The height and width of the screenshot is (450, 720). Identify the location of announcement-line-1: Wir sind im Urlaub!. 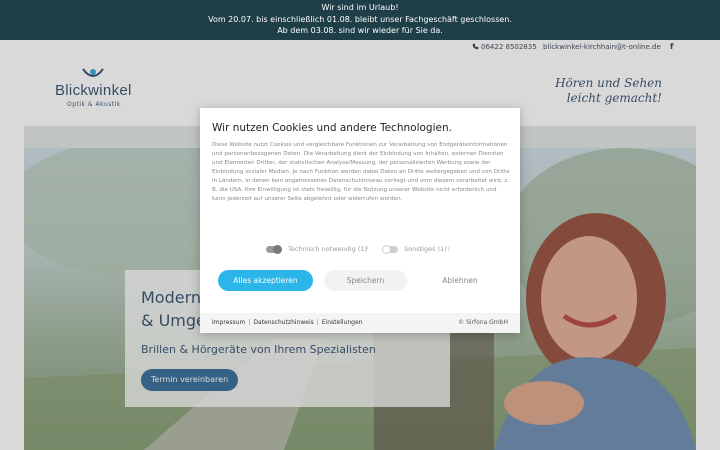
(360, 7).